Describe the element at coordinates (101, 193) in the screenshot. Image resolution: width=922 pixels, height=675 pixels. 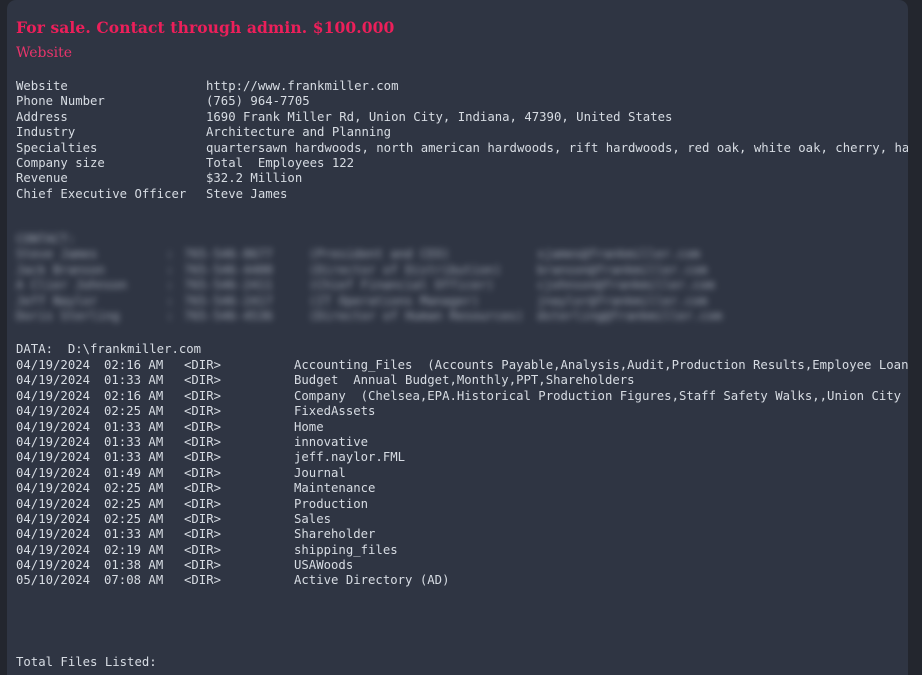
I see `info-label: Chief Executive Officer` at that location.